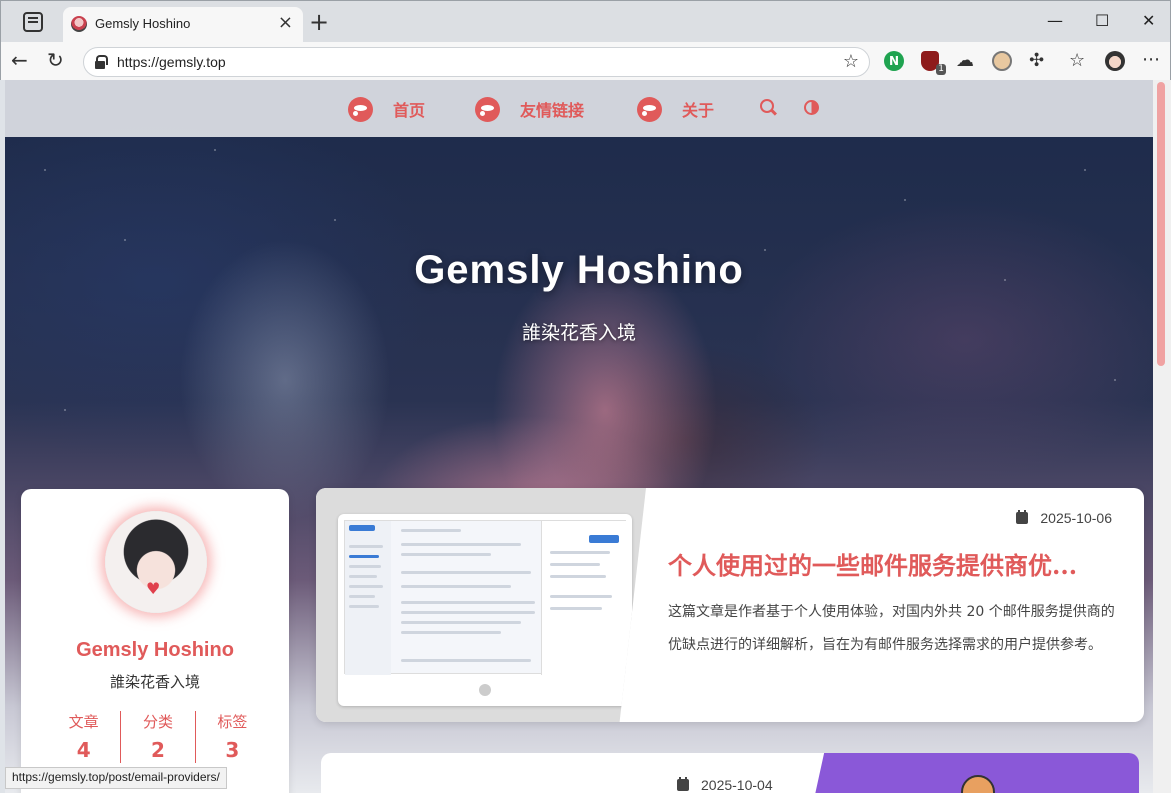 Image resolution: width=1171 pixels, height=793 pixels. Describe the element at coordinates (409, 110) in the screenshot. I see `nav-home-label: 首页` at that location.